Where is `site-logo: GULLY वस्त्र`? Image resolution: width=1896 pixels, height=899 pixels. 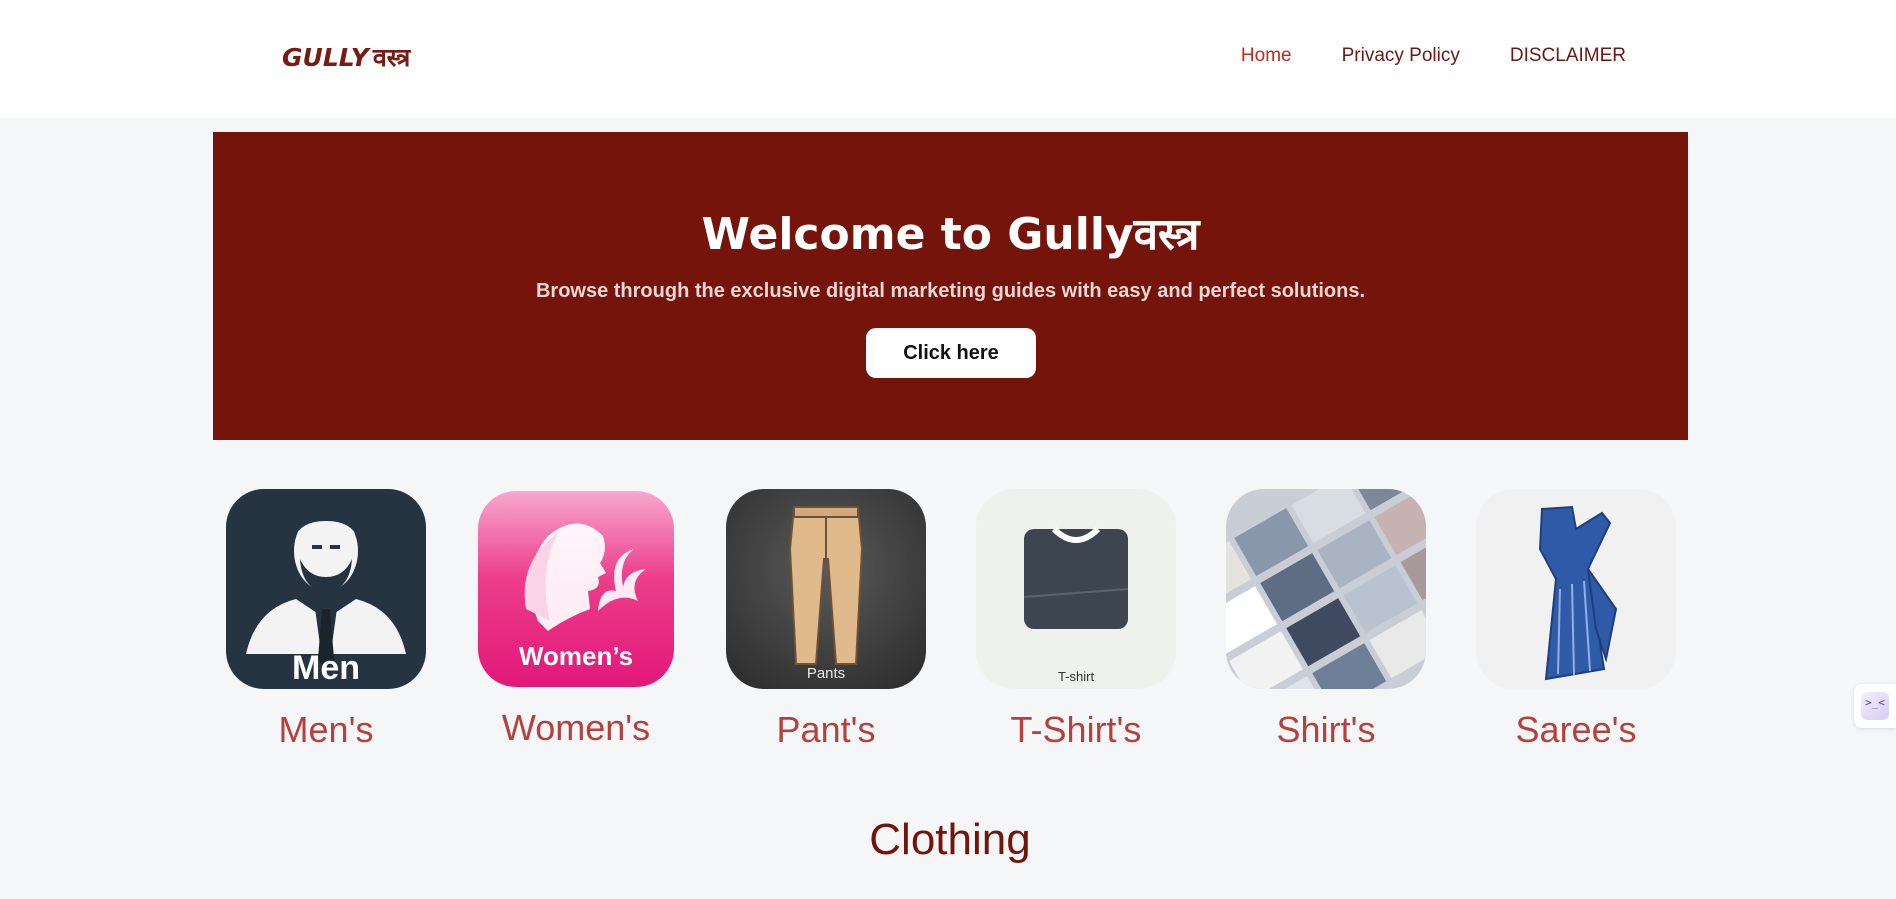
site-logo: GULLY वस्त्र is located at coordinates (346, 57).